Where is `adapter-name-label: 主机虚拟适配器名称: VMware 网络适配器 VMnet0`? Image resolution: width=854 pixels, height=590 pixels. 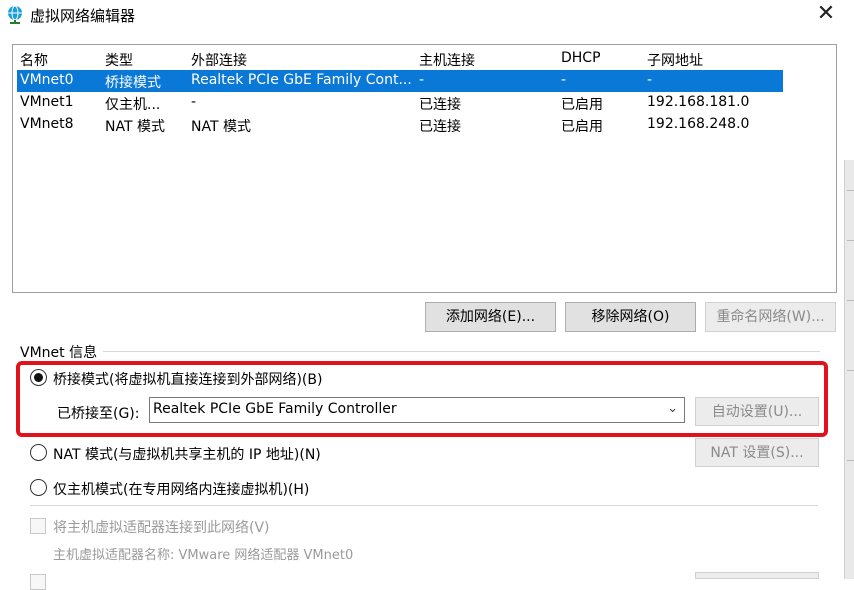
adapter-name-label: 主机虚拟适配器名称: VMware 网络适配器 VMnet0 is located at coordinates (203, 555).